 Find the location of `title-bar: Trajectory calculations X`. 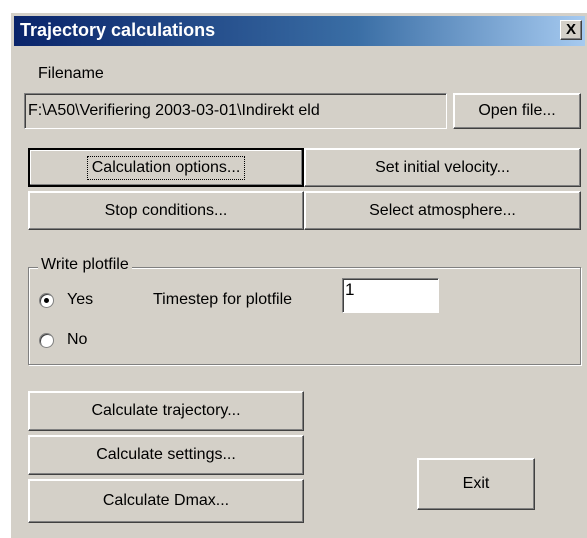

title-bar: Trajectory calculations X is located at coordinates (299, 31).